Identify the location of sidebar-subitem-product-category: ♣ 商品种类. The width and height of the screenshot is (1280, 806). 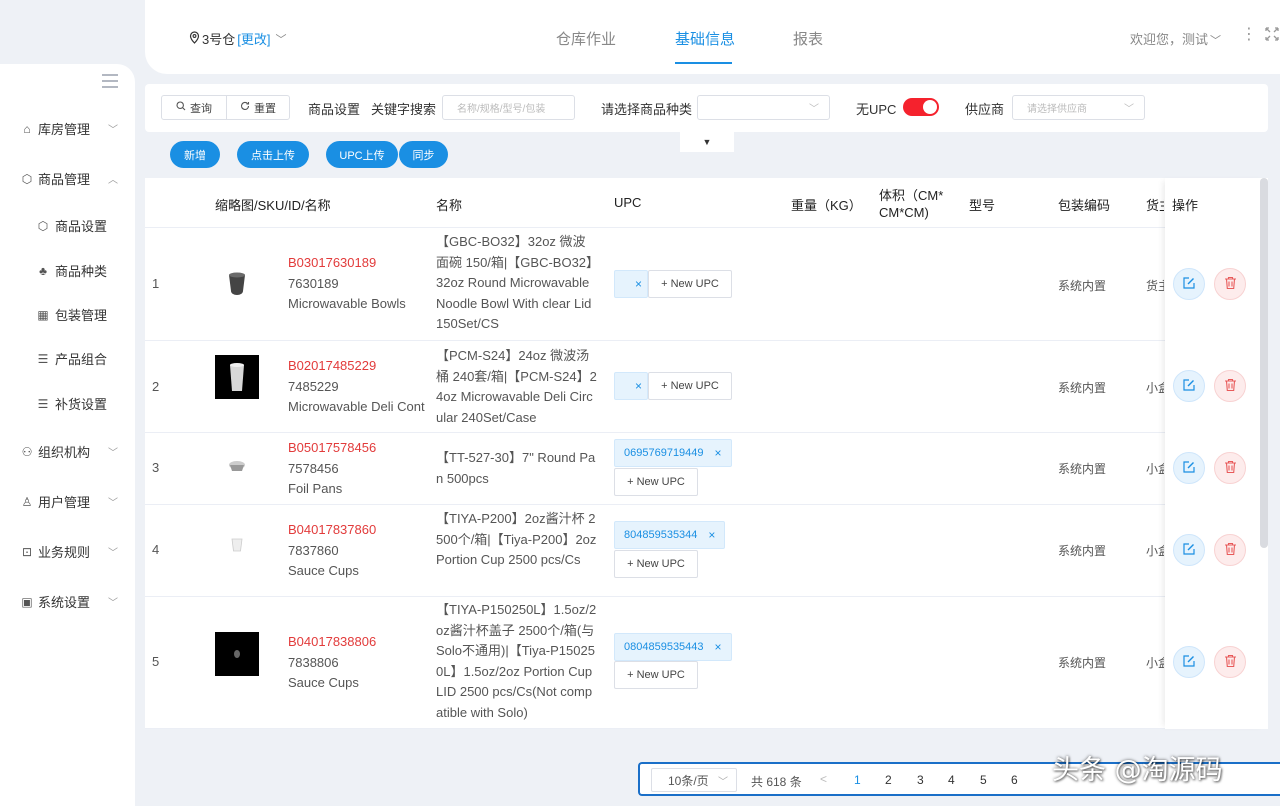
(71, 270).